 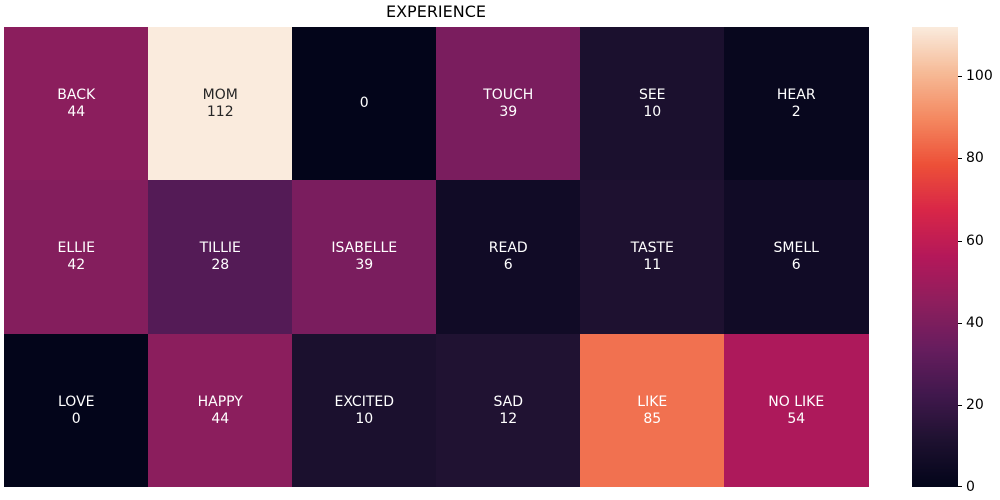 I want to click on cell-label: ELLIE, so click(x=76, y=248).